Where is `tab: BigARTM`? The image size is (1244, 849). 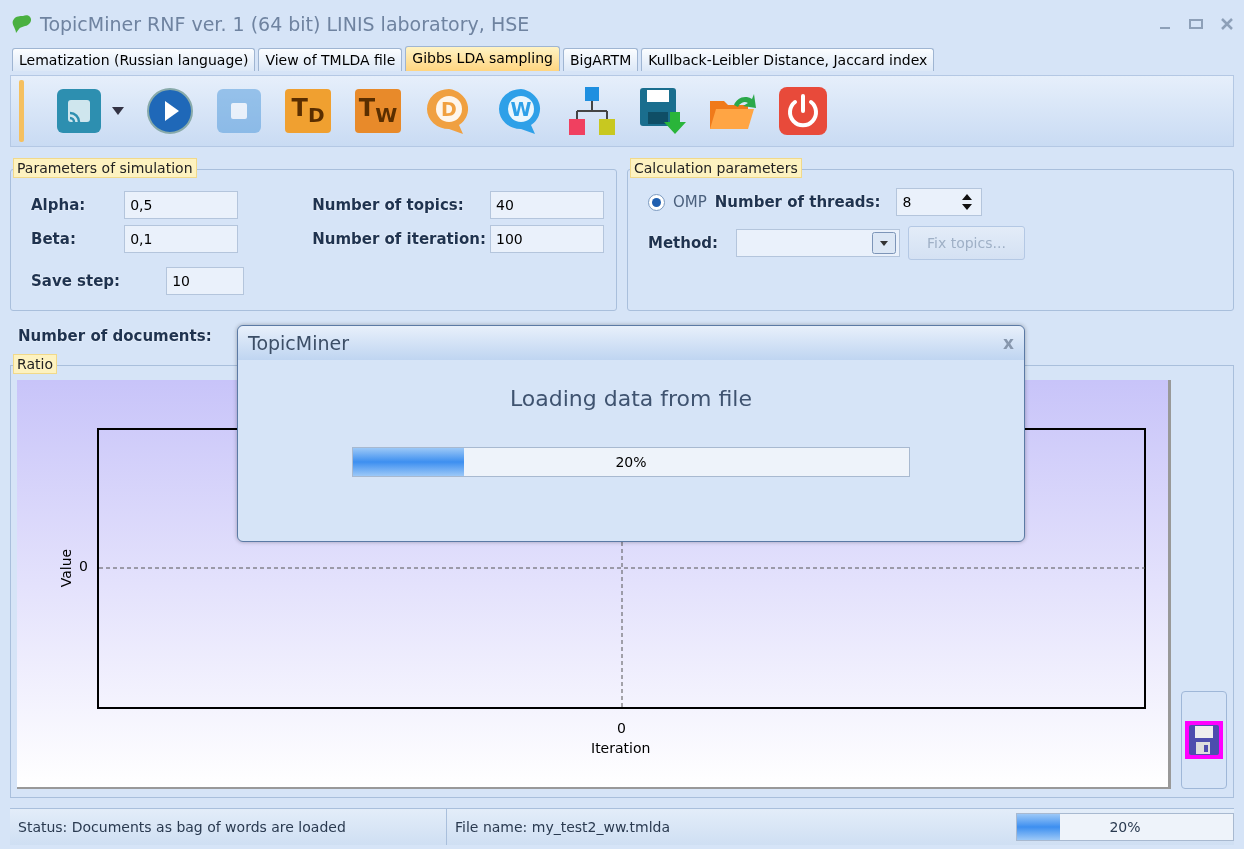
tab: BigARTM is located at coordinates (600, 59).